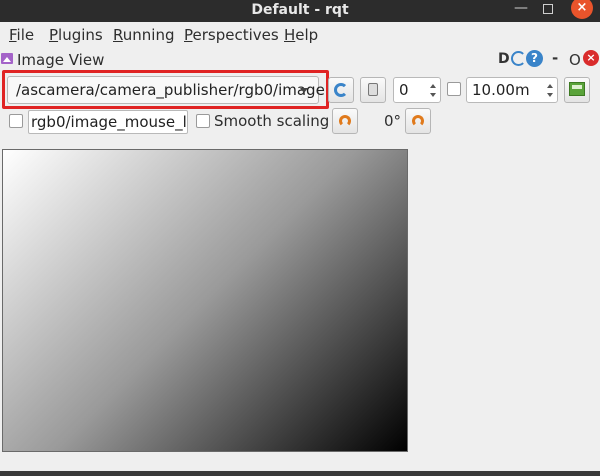  Describe the element at coordinates (518, 58) in the screenshot. I see `reload-icon` at that location.